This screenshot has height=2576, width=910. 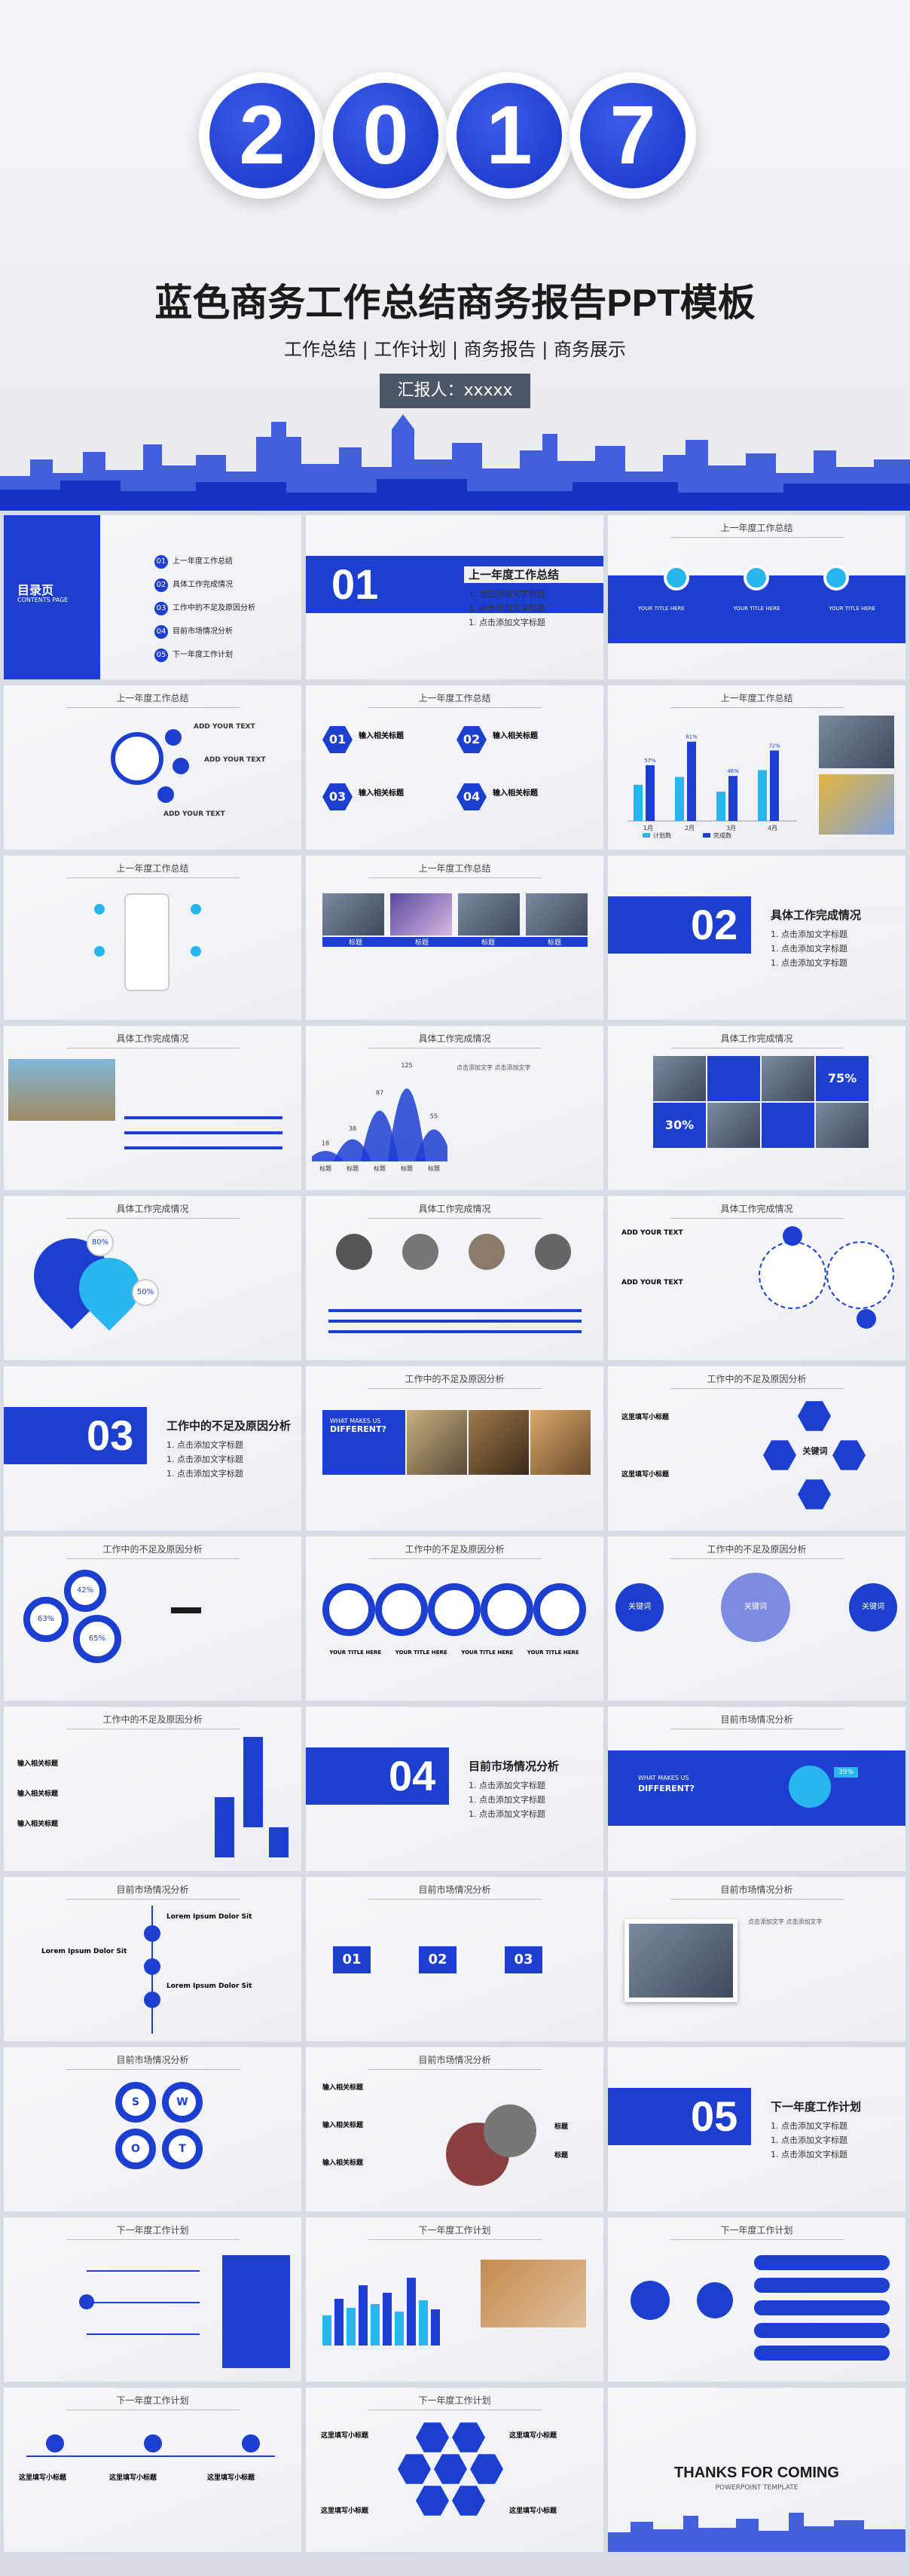 I want to click on section-number: 01, so click(x=355, y=584).